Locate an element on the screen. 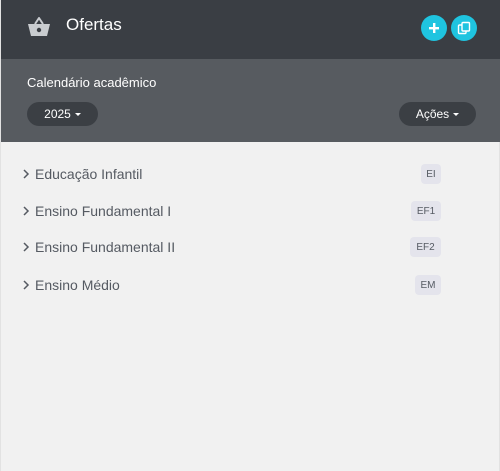 This screenshot has width=500, height=471. list-item: Educação Infantil EI is located at coordinates (250, 174).